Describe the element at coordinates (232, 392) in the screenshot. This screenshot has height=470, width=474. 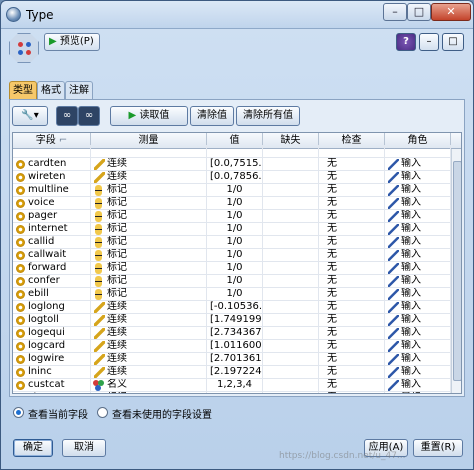
I see `table-row: churn标记1/0 无目标` at that location.